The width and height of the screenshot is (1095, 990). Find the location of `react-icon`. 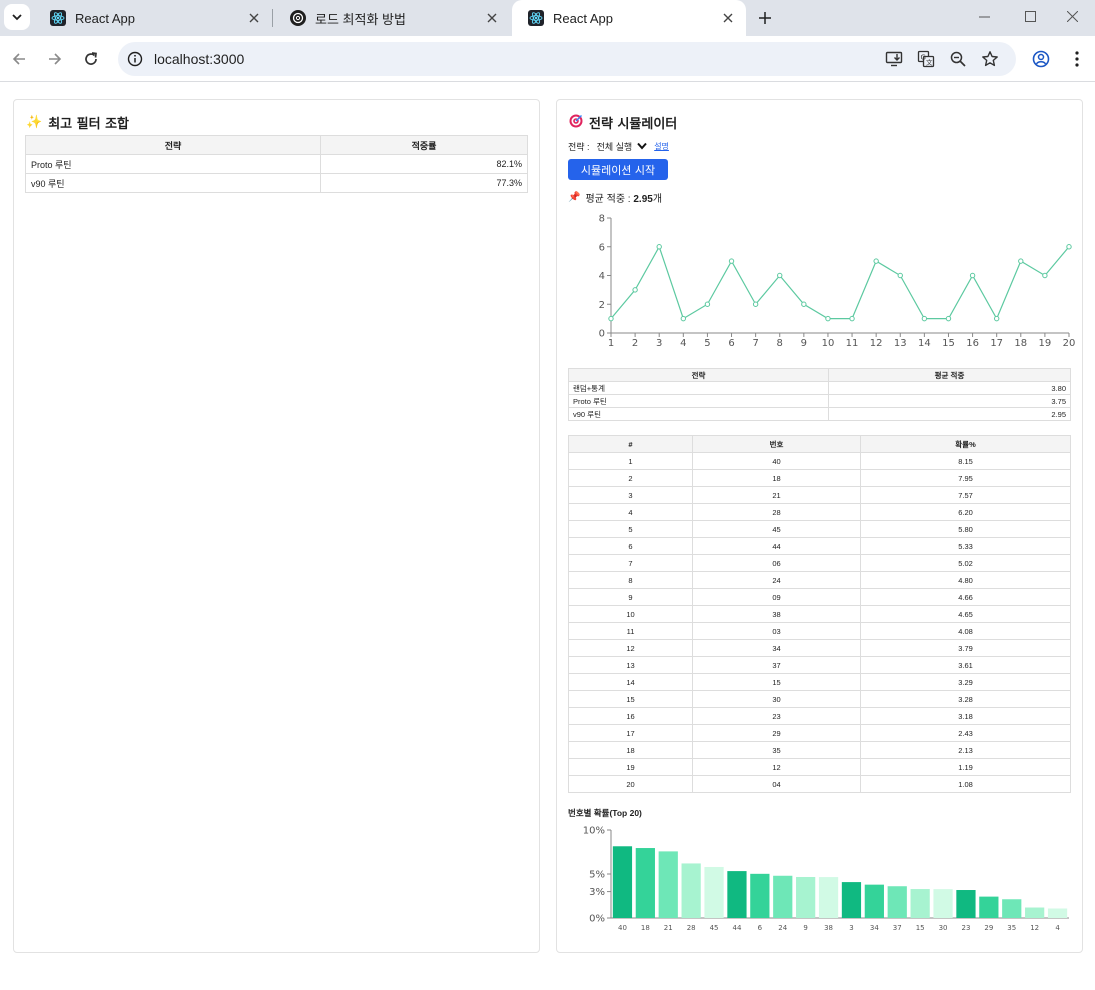

react-icon is located at coordinates (58, 18).